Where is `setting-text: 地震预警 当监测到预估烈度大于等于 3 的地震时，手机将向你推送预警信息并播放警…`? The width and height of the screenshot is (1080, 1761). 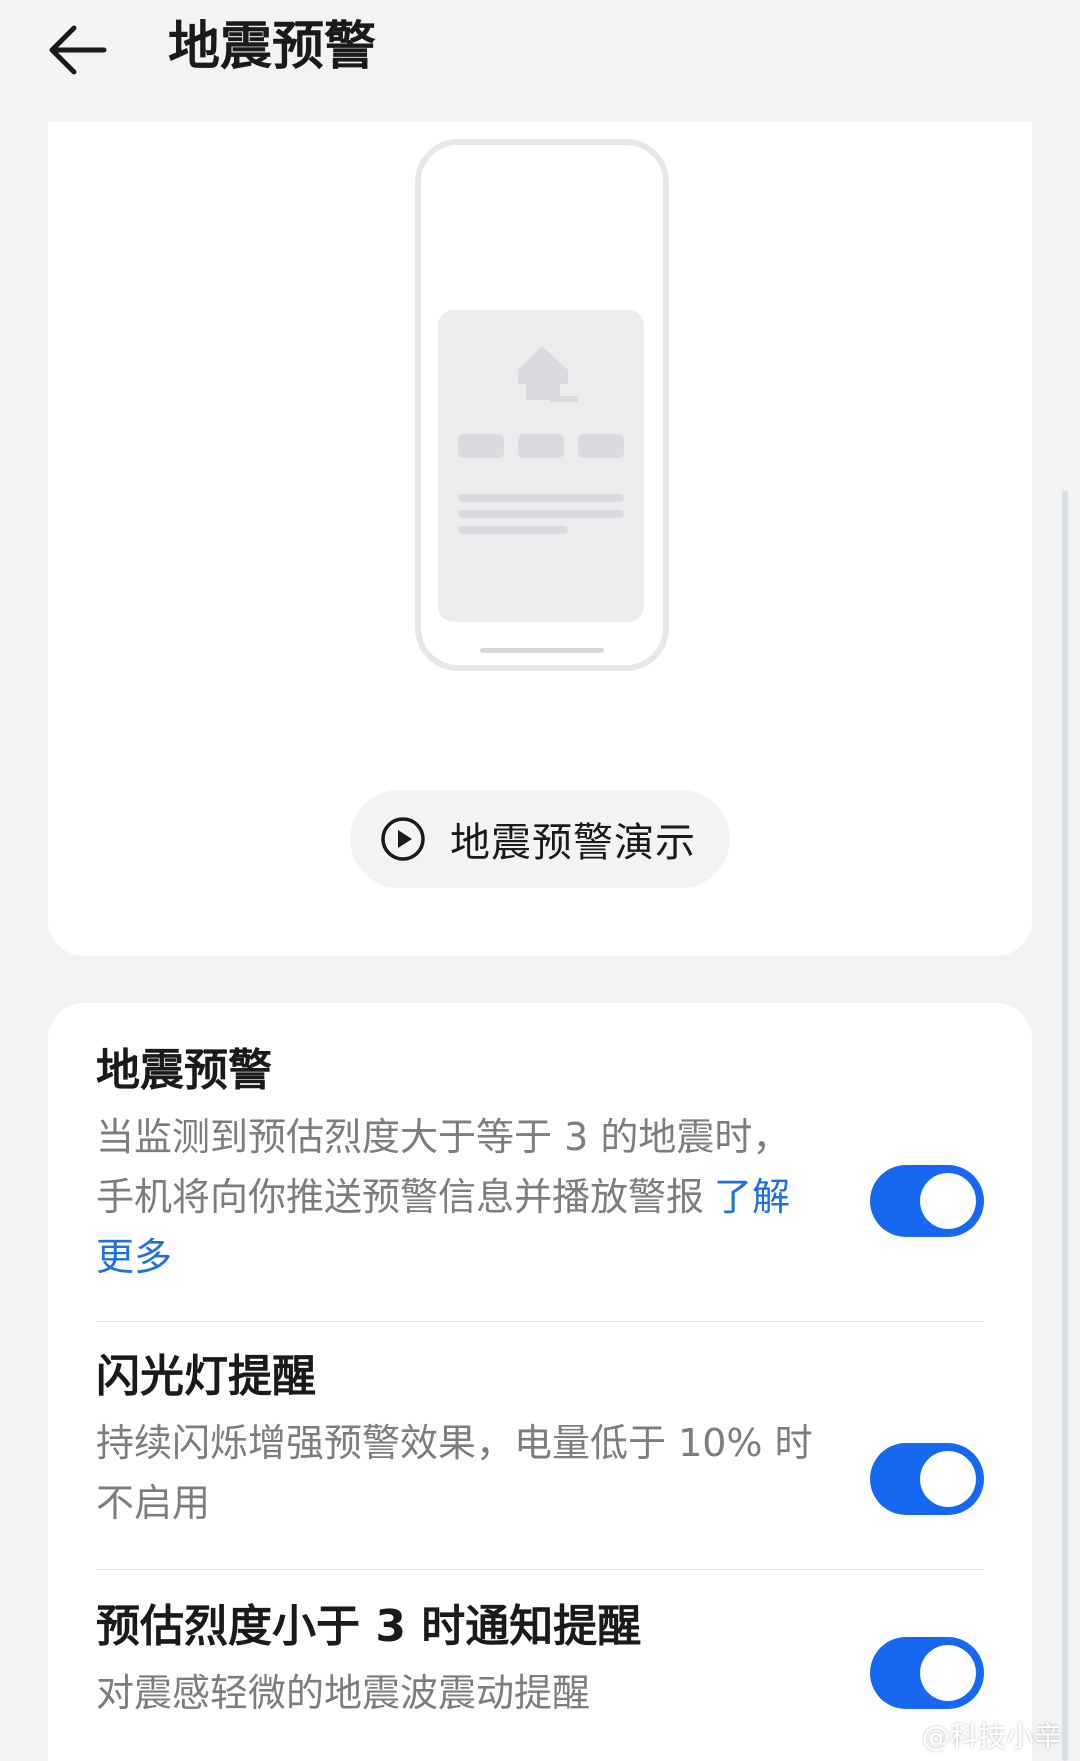
setting-text: 地震预警 当监测到预估烈度大于等于 3 的地震时，手机将向你推送预警信息并播放警… is located at coordinates (461, 1164).